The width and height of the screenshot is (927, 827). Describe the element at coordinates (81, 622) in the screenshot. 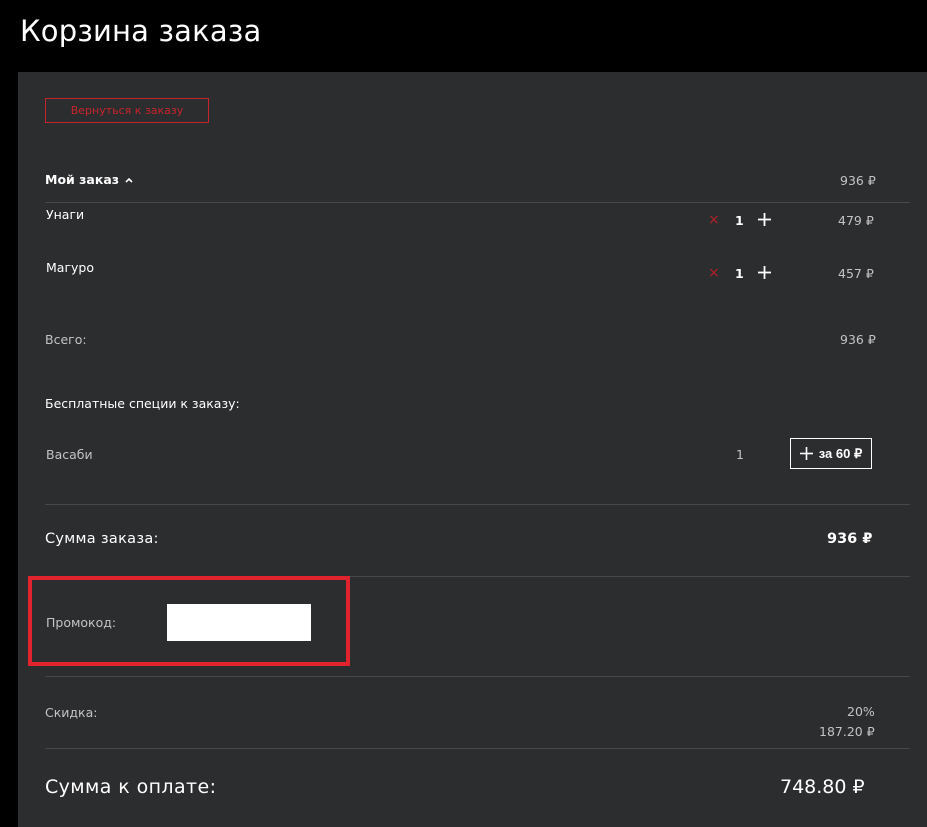

I see `promo-label: Промокод:` at that location.